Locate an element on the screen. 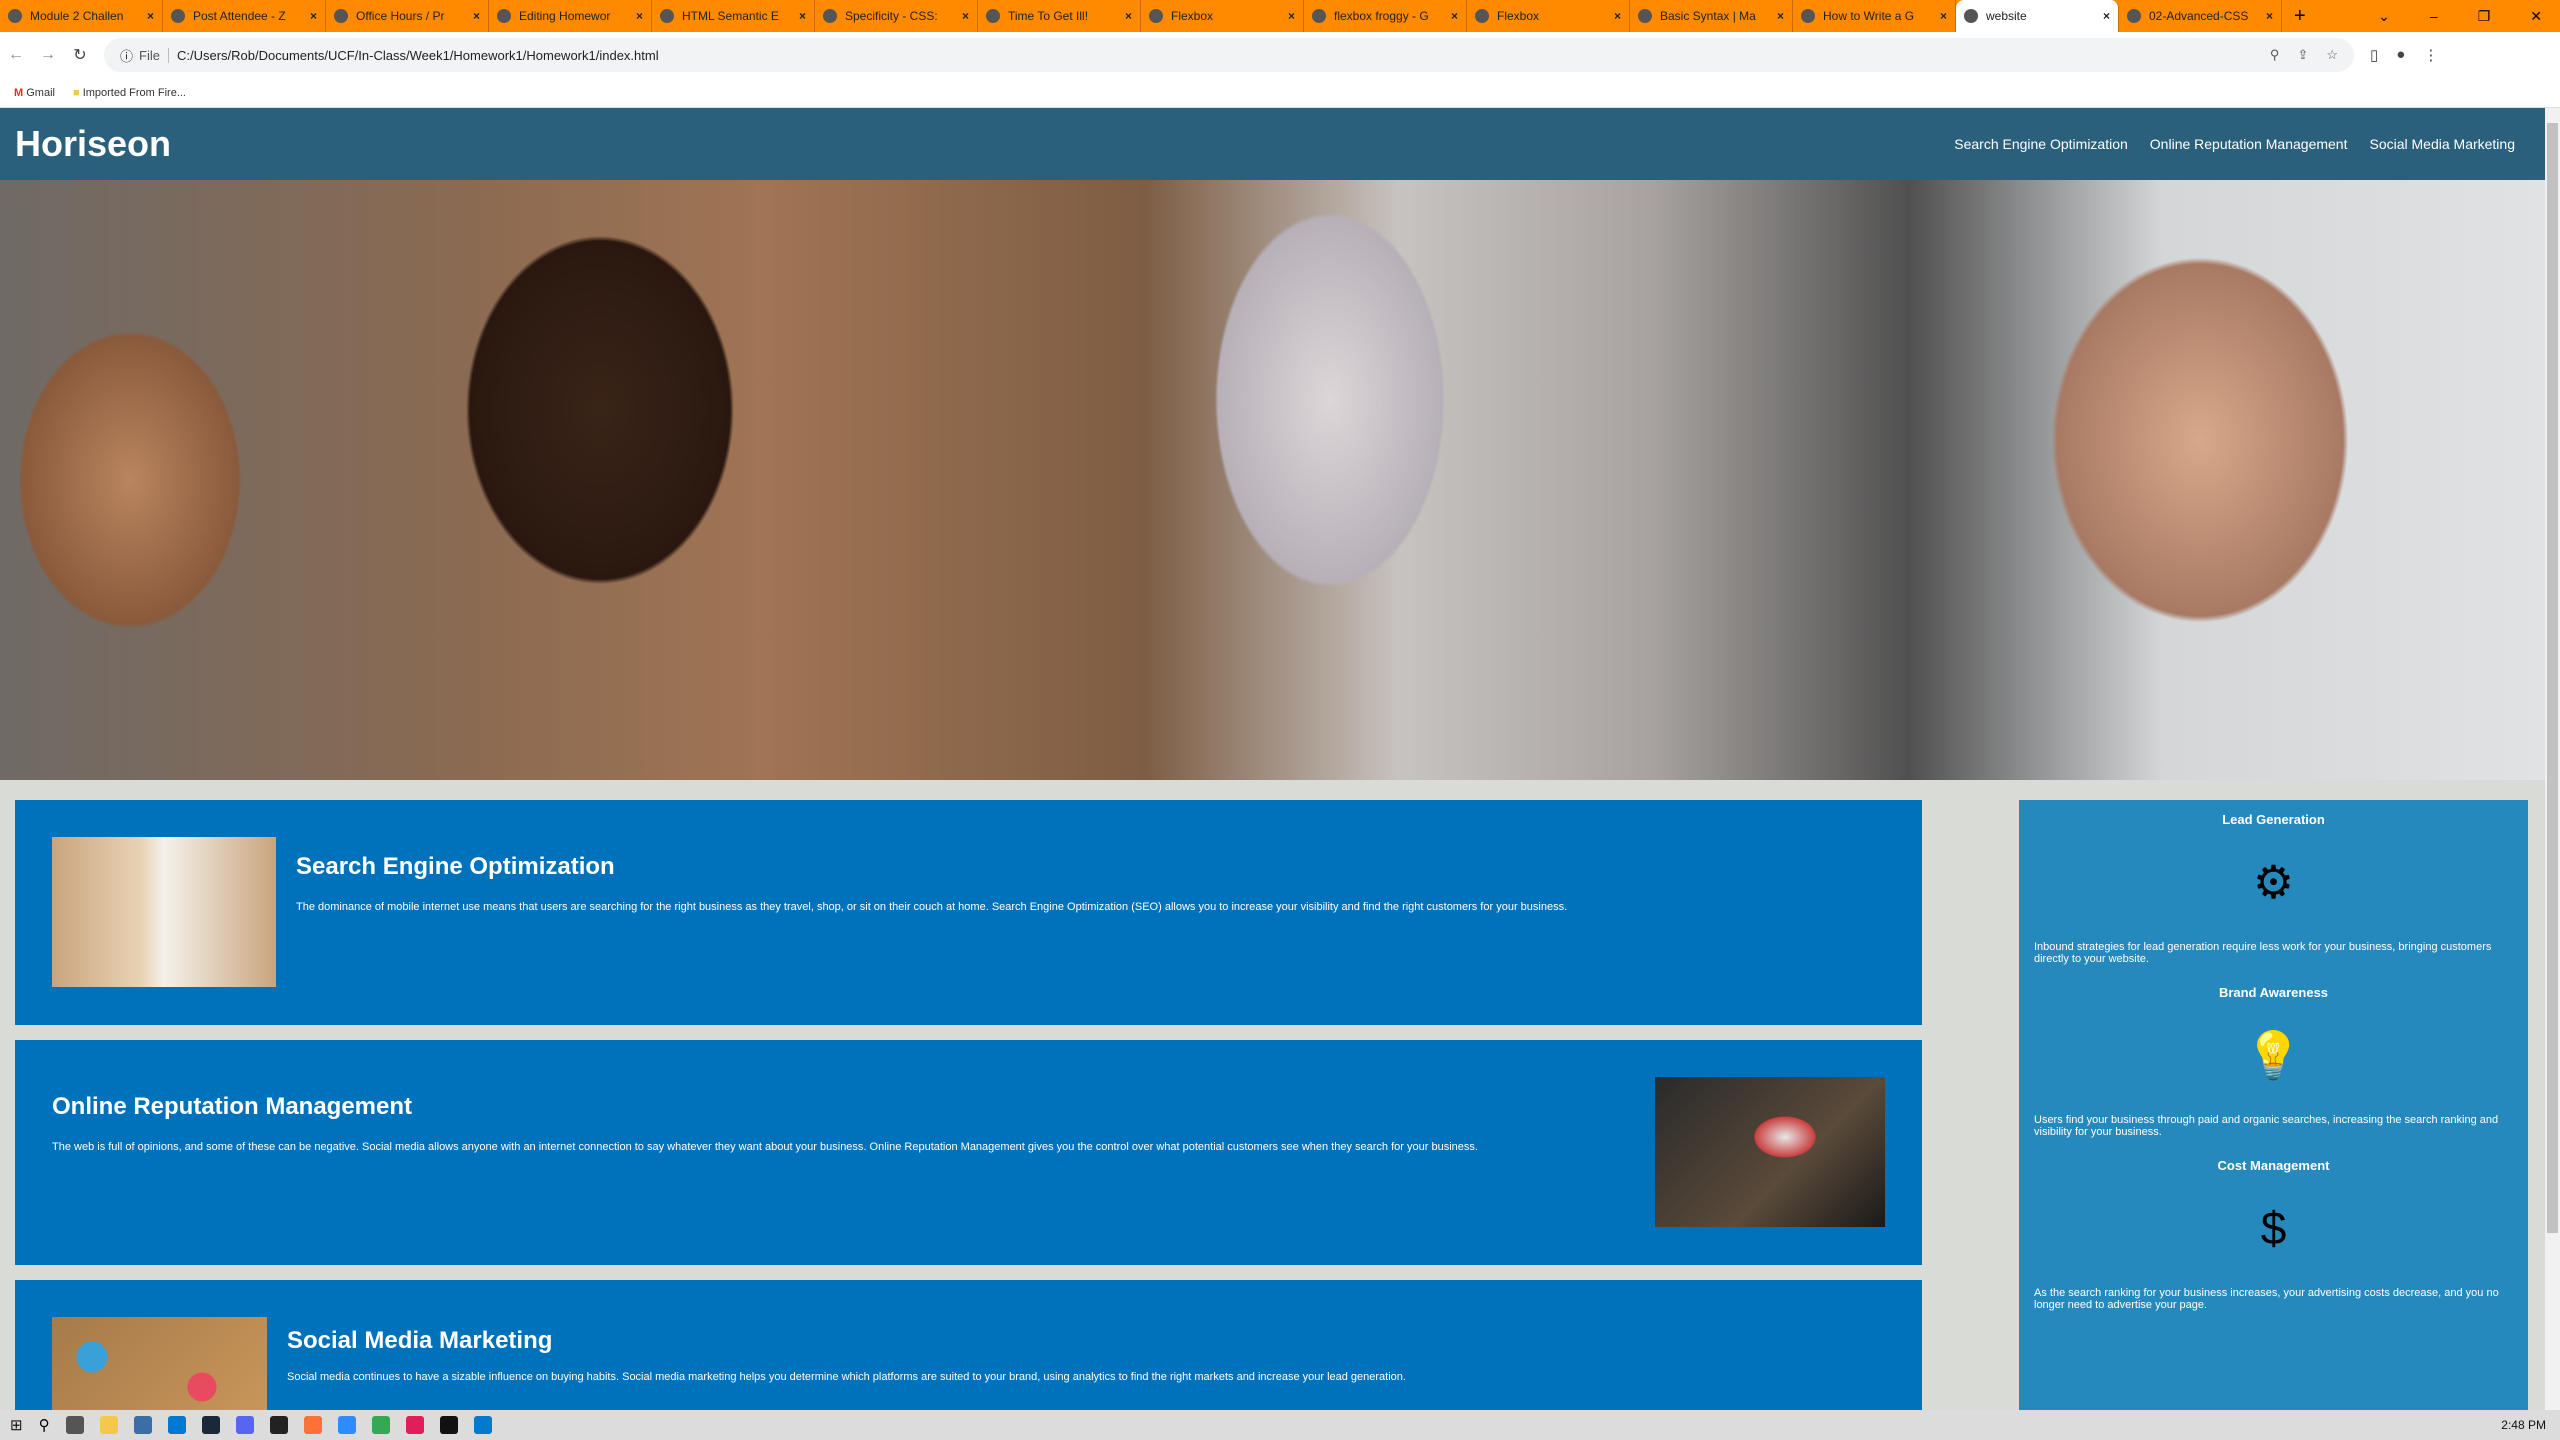 The width and height of the screenshot is (2560, 1440). browser-tab: How to Write a G × is located at coordinates (1874, 16).